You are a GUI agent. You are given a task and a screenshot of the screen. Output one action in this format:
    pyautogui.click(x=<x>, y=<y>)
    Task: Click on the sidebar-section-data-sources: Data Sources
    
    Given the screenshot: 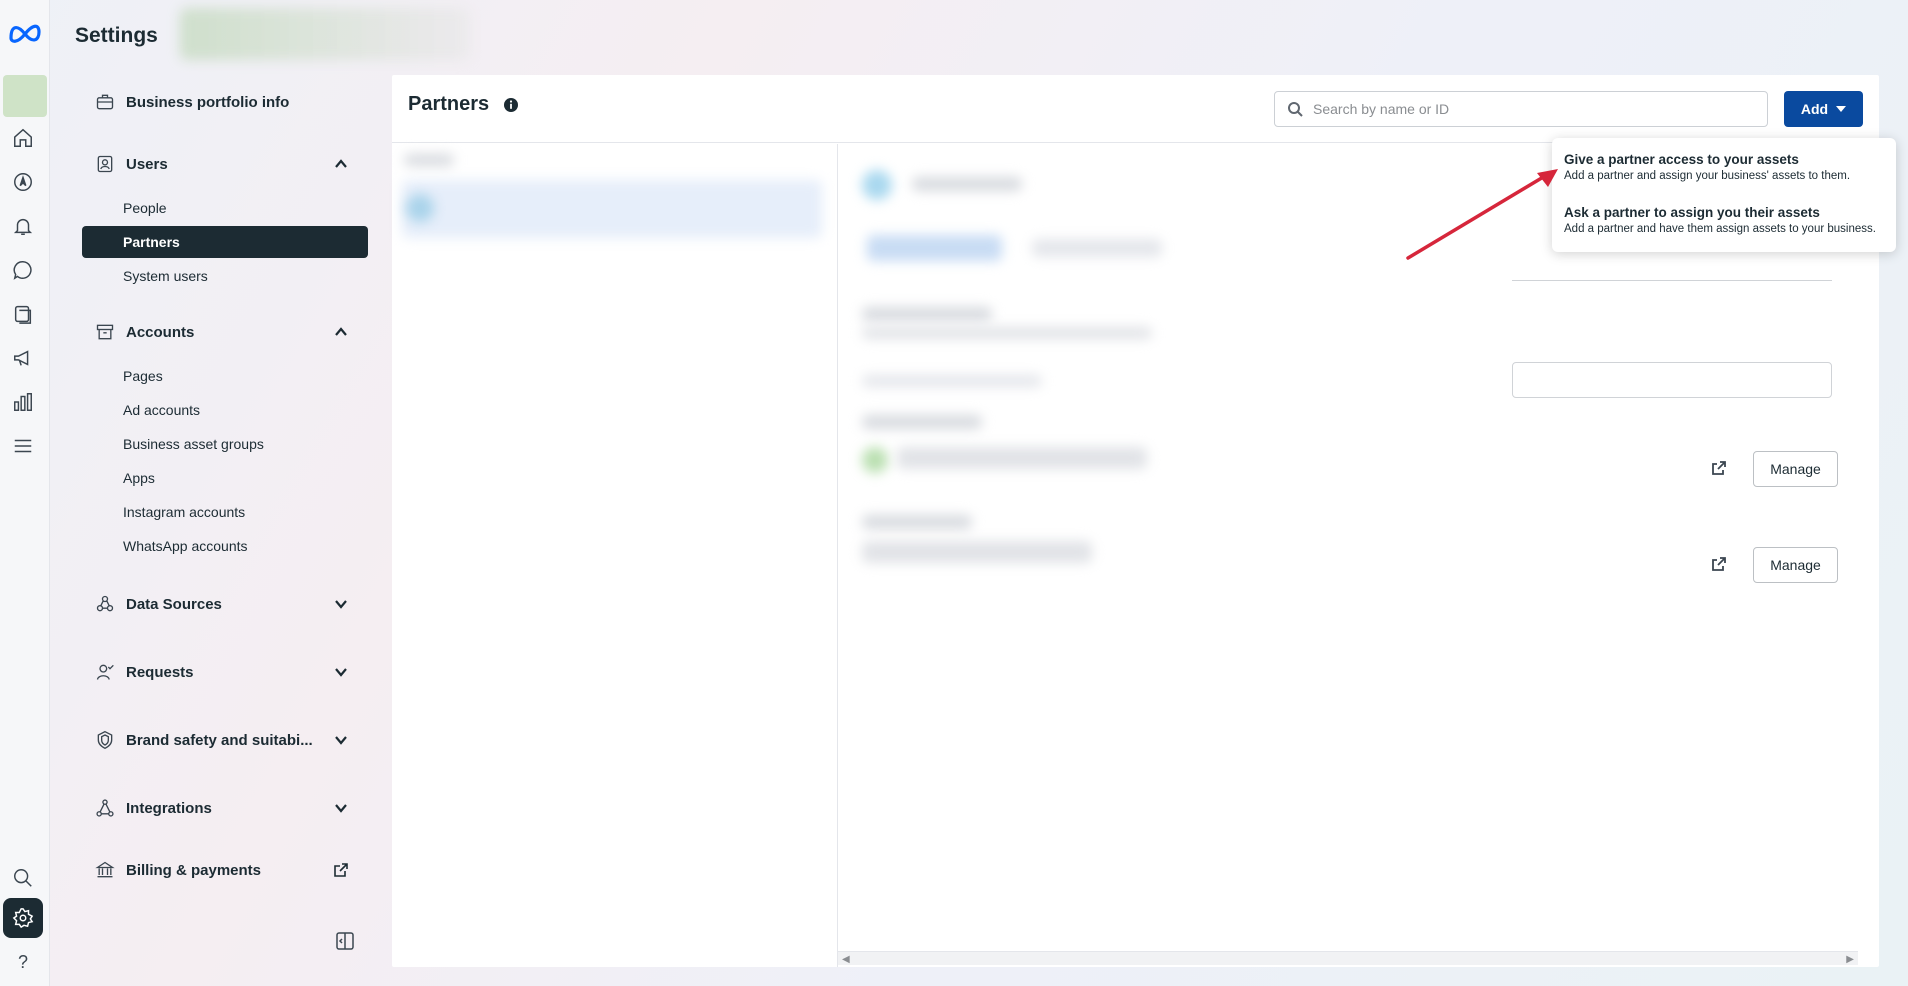 What is the action you would take?
    pyautogui.click(x=227, y=604)
    